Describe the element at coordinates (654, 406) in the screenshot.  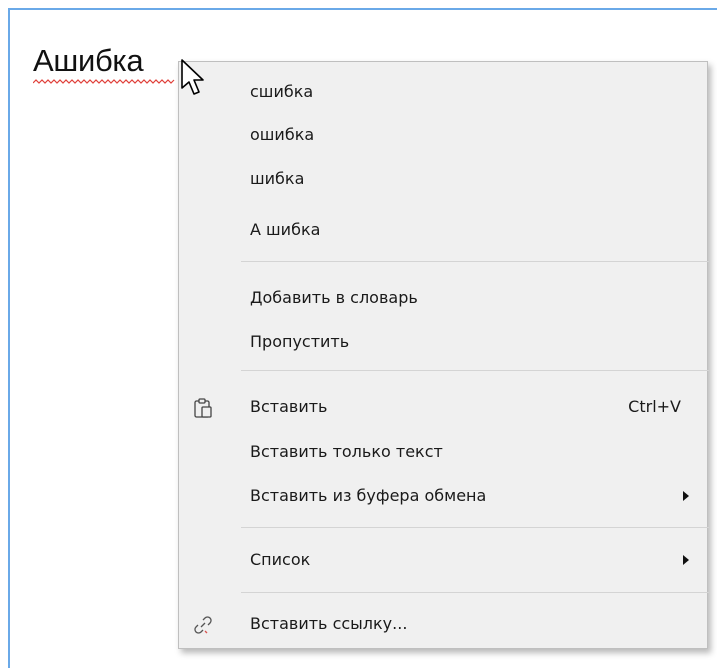
I see `paste-shortcut: Ctrl+V` at that location.